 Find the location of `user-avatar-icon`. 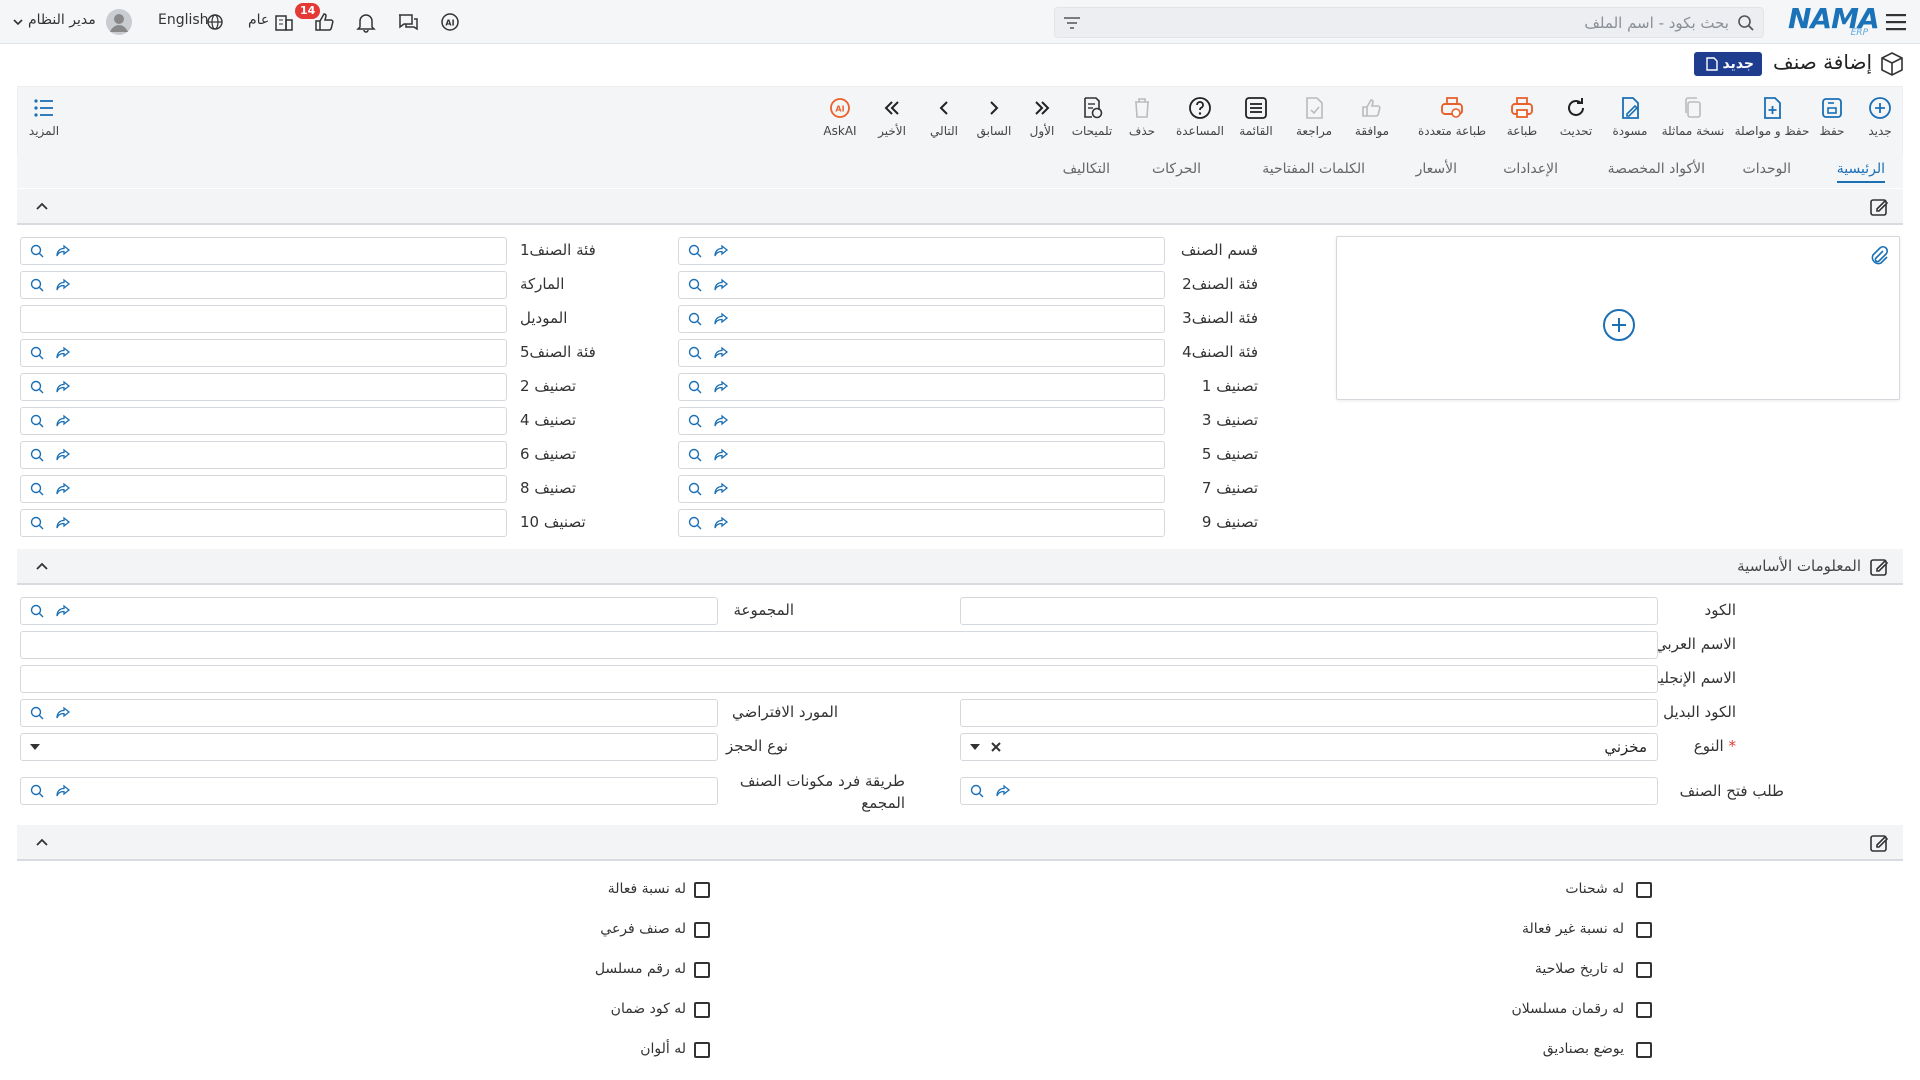

user-avatar-icon is located at coordinates (119, 22).